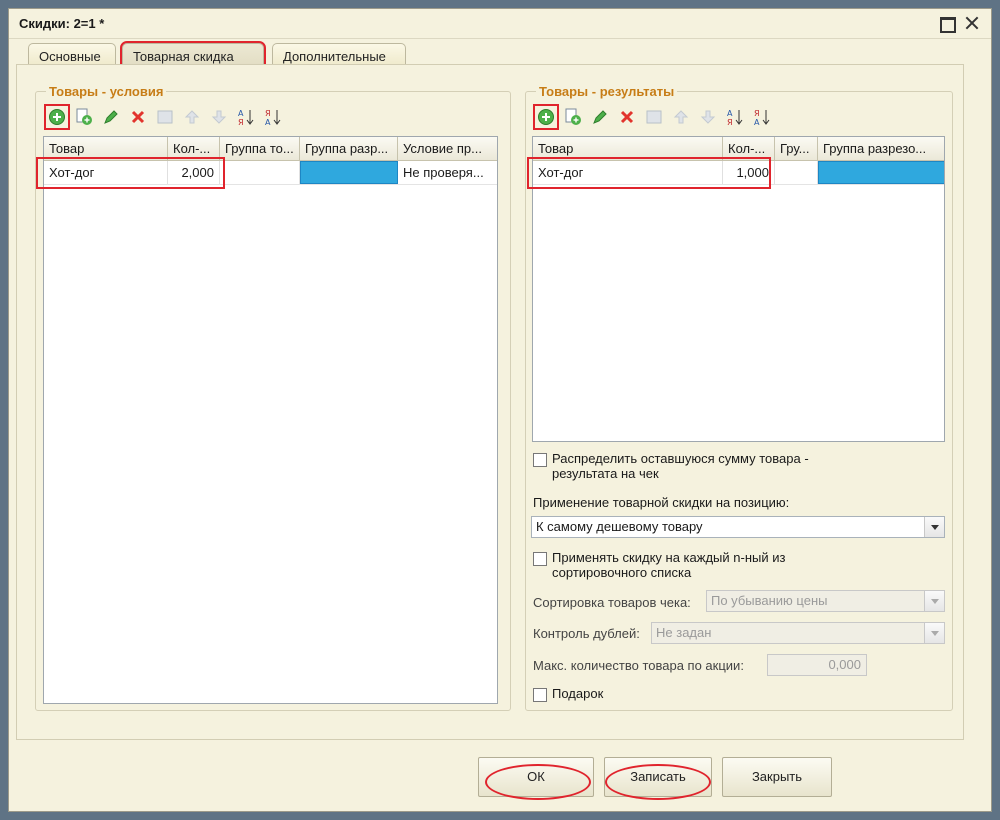 This screenshot has width=1000, height=820. I want to click on gift-option: Подарок, so click(568, 694).